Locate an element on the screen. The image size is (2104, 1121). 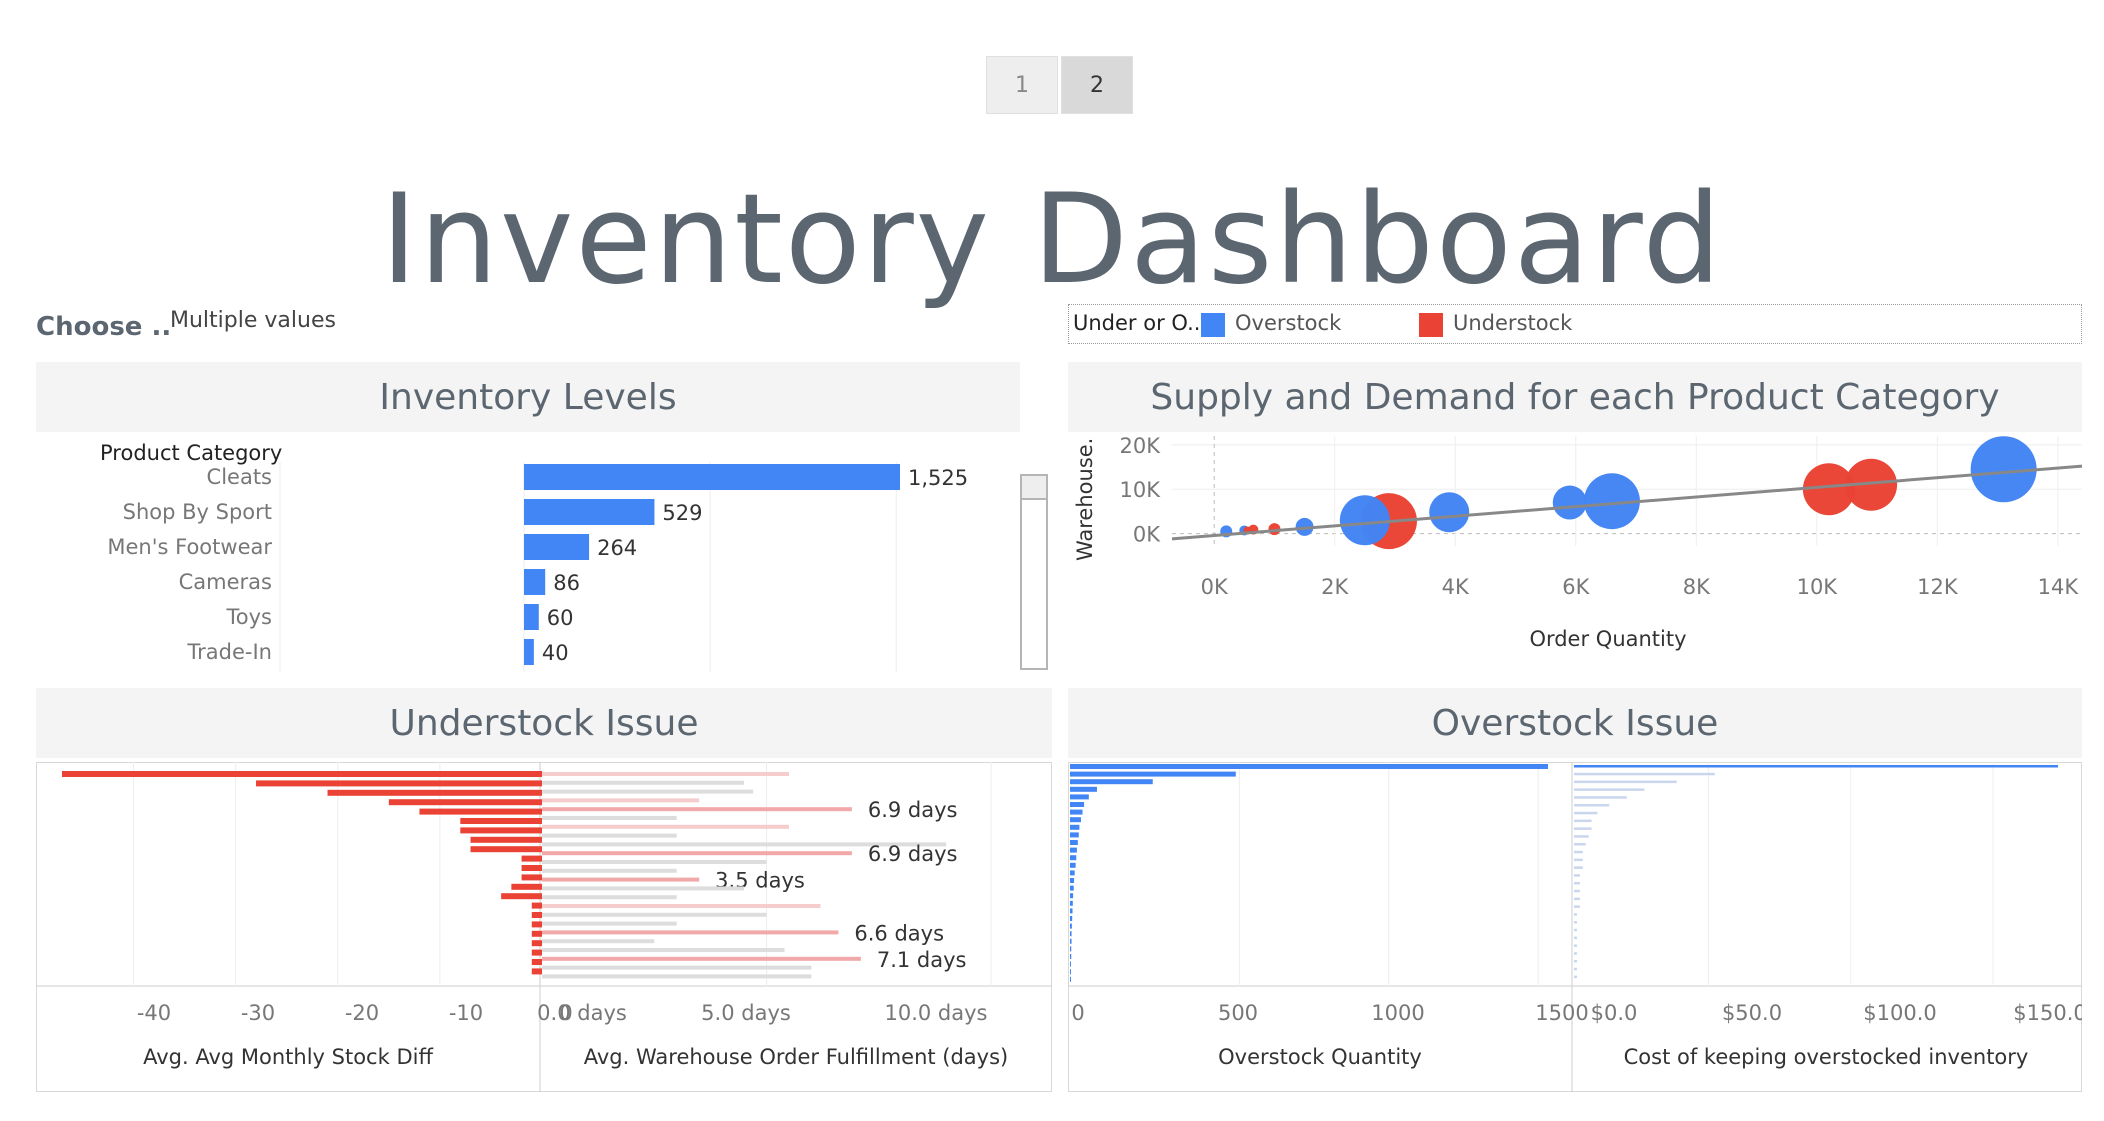
category-label: Shop By Sport is located at coordinates (197, 512).